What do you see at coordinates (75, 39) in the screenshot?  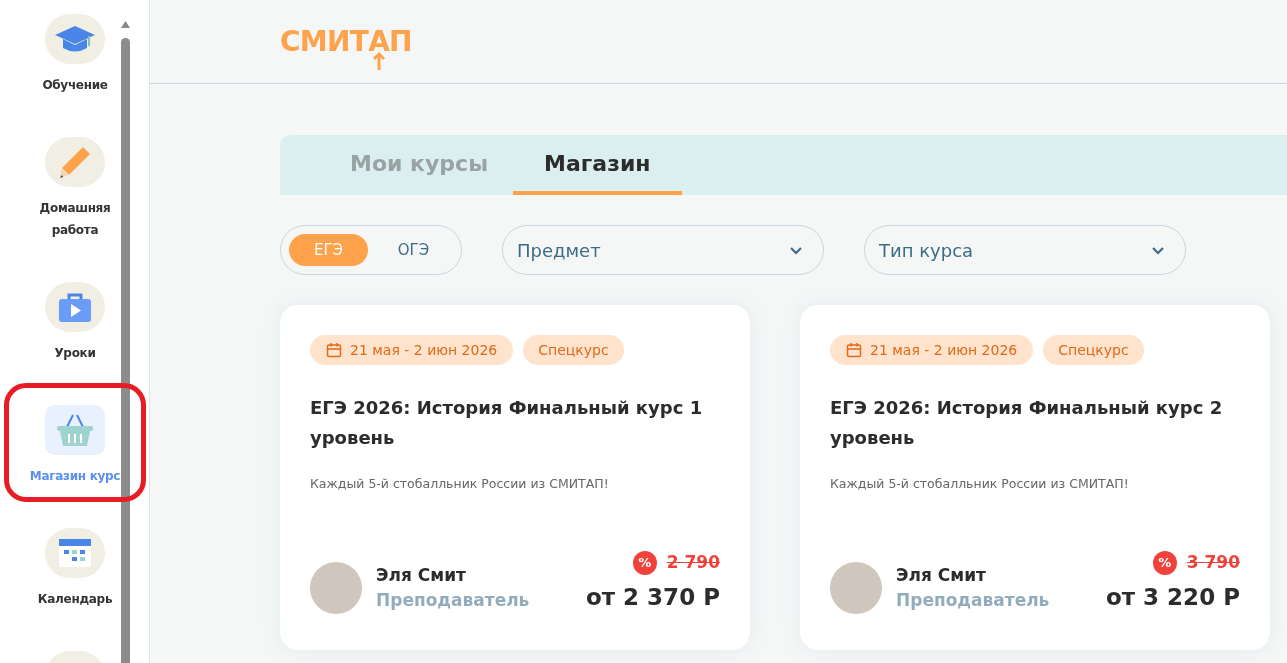 I see `graduation-cap-icon` at bounding box center [75, 39].